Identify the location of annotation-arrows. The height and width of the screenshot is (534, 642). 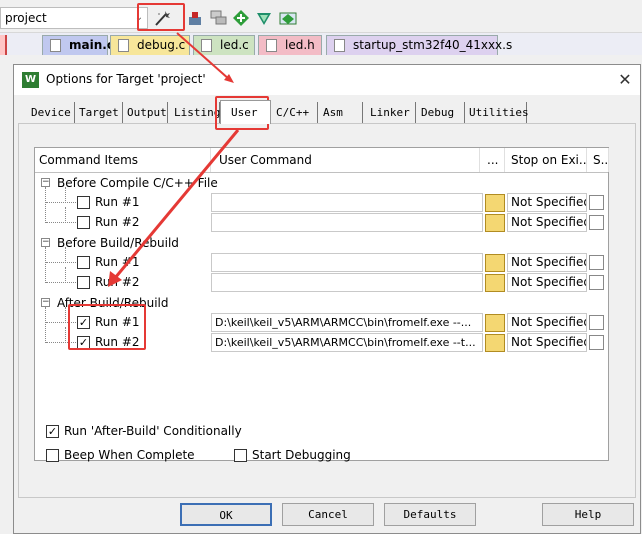
(174, 159).